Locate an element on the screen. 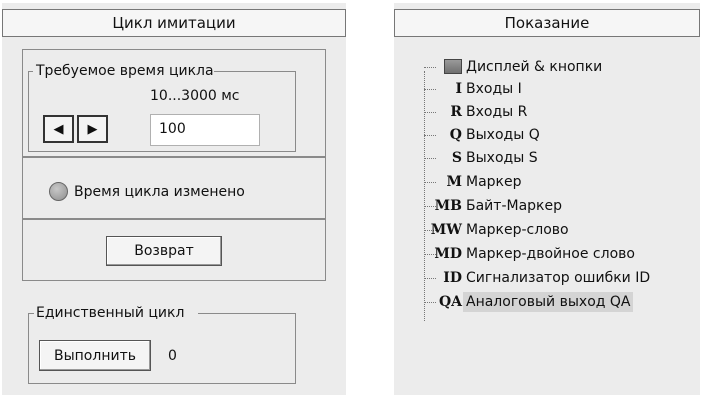 The width and height of the screenshot is (706, 398). marker-icon: M is located at coordinates (454, 182).